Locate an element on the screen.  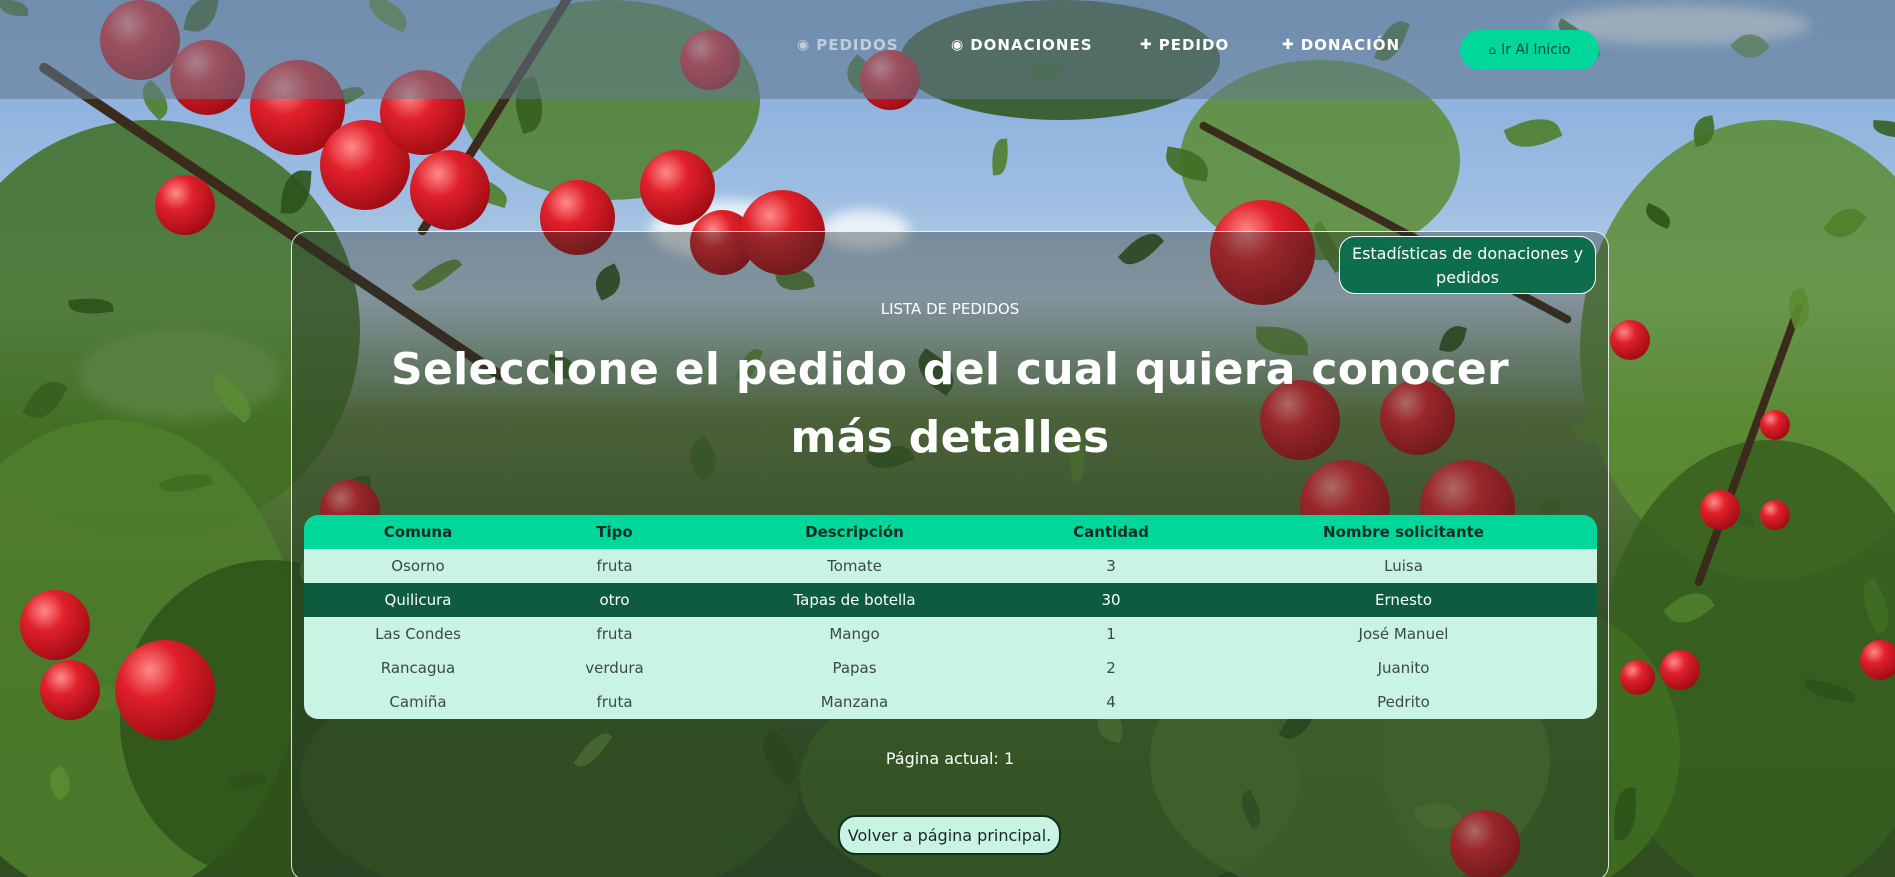
cell-cantidad: 30 is located at coordinates (1111, 600).